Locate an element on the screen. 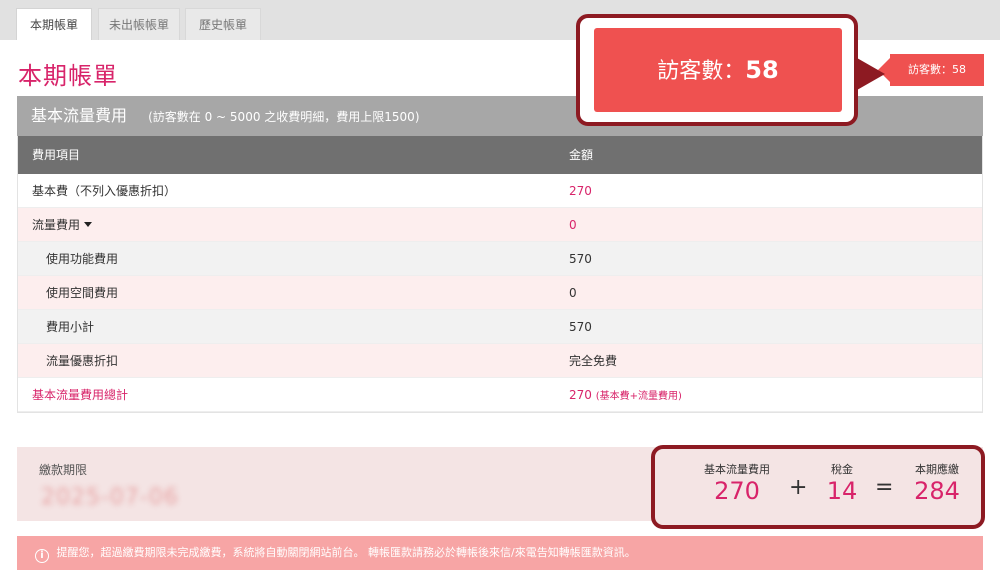 The width and height of the screenshot is (1000, 570). section-subtitle: (訪客數在 0 ~ 5000 之收費明細，費用上限1500) is located at coordinates (284, 117).